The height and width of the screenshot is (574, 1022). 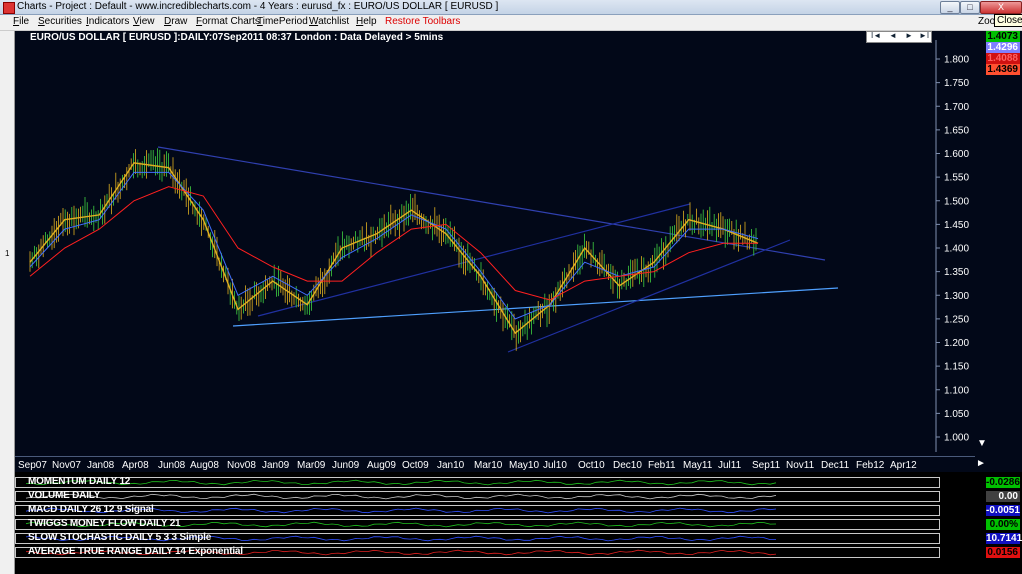 What do you see at coordinates (662, 465) in the screenshot?
I see `x-tick-label: Feb11` at bounding box center [662, 465].